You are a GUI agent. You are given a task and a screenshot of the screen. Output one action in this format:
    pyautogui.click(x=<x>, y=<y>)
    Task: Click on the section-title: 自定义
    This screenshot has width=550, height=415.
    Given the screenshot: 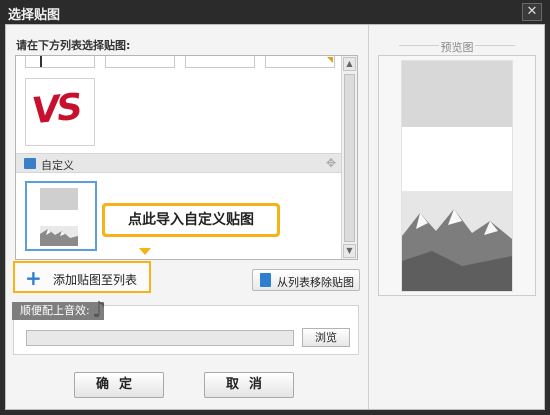 What is the action you would take?
    pyautogui.click(x=57, y=165)
    